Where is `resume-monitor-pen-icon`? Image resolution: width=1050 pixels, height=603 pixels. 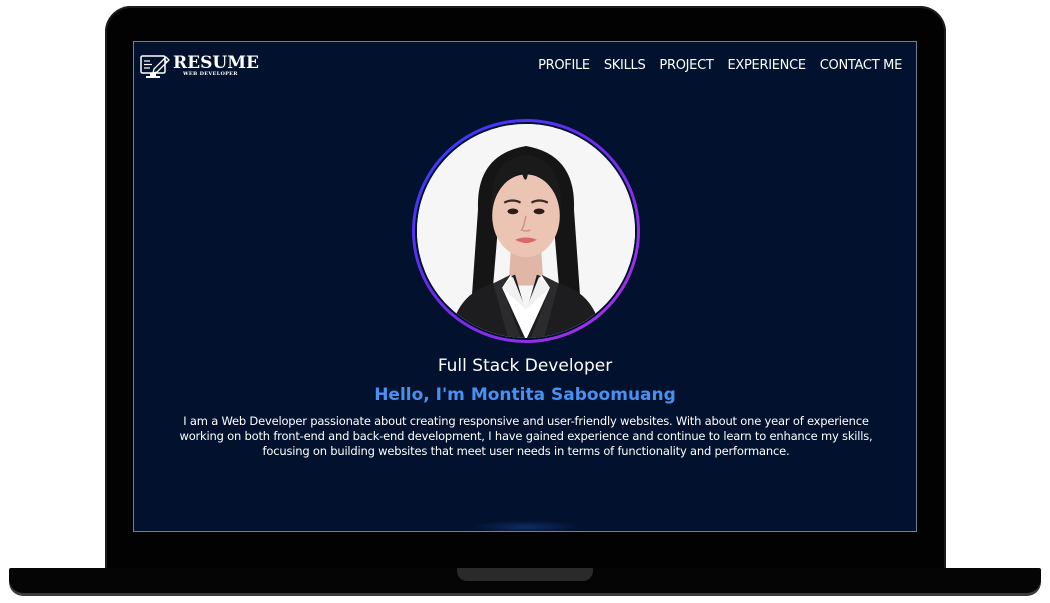 resume-monitor-pen-icon is located at coordinates (155, 66).